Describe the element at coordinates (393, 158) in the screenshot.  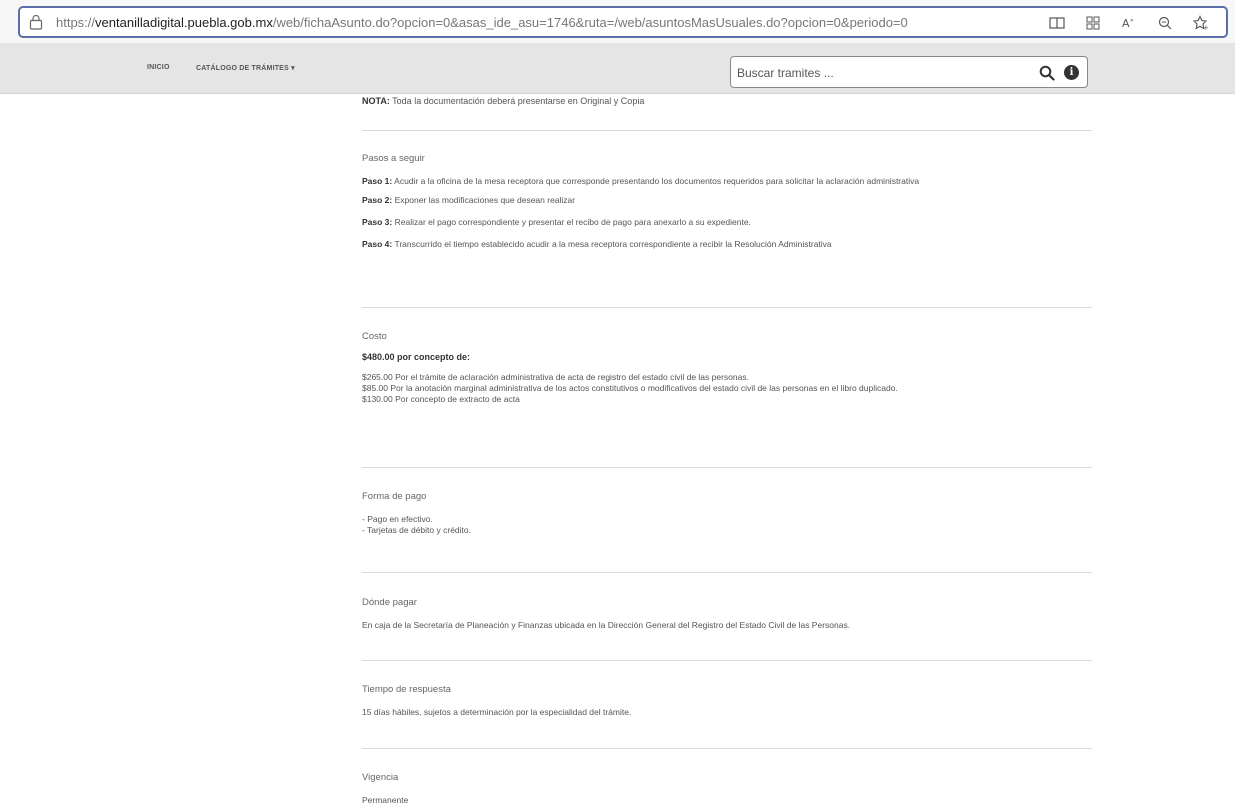
I see `section-title-pasos: Pasos a seguir` at that location.